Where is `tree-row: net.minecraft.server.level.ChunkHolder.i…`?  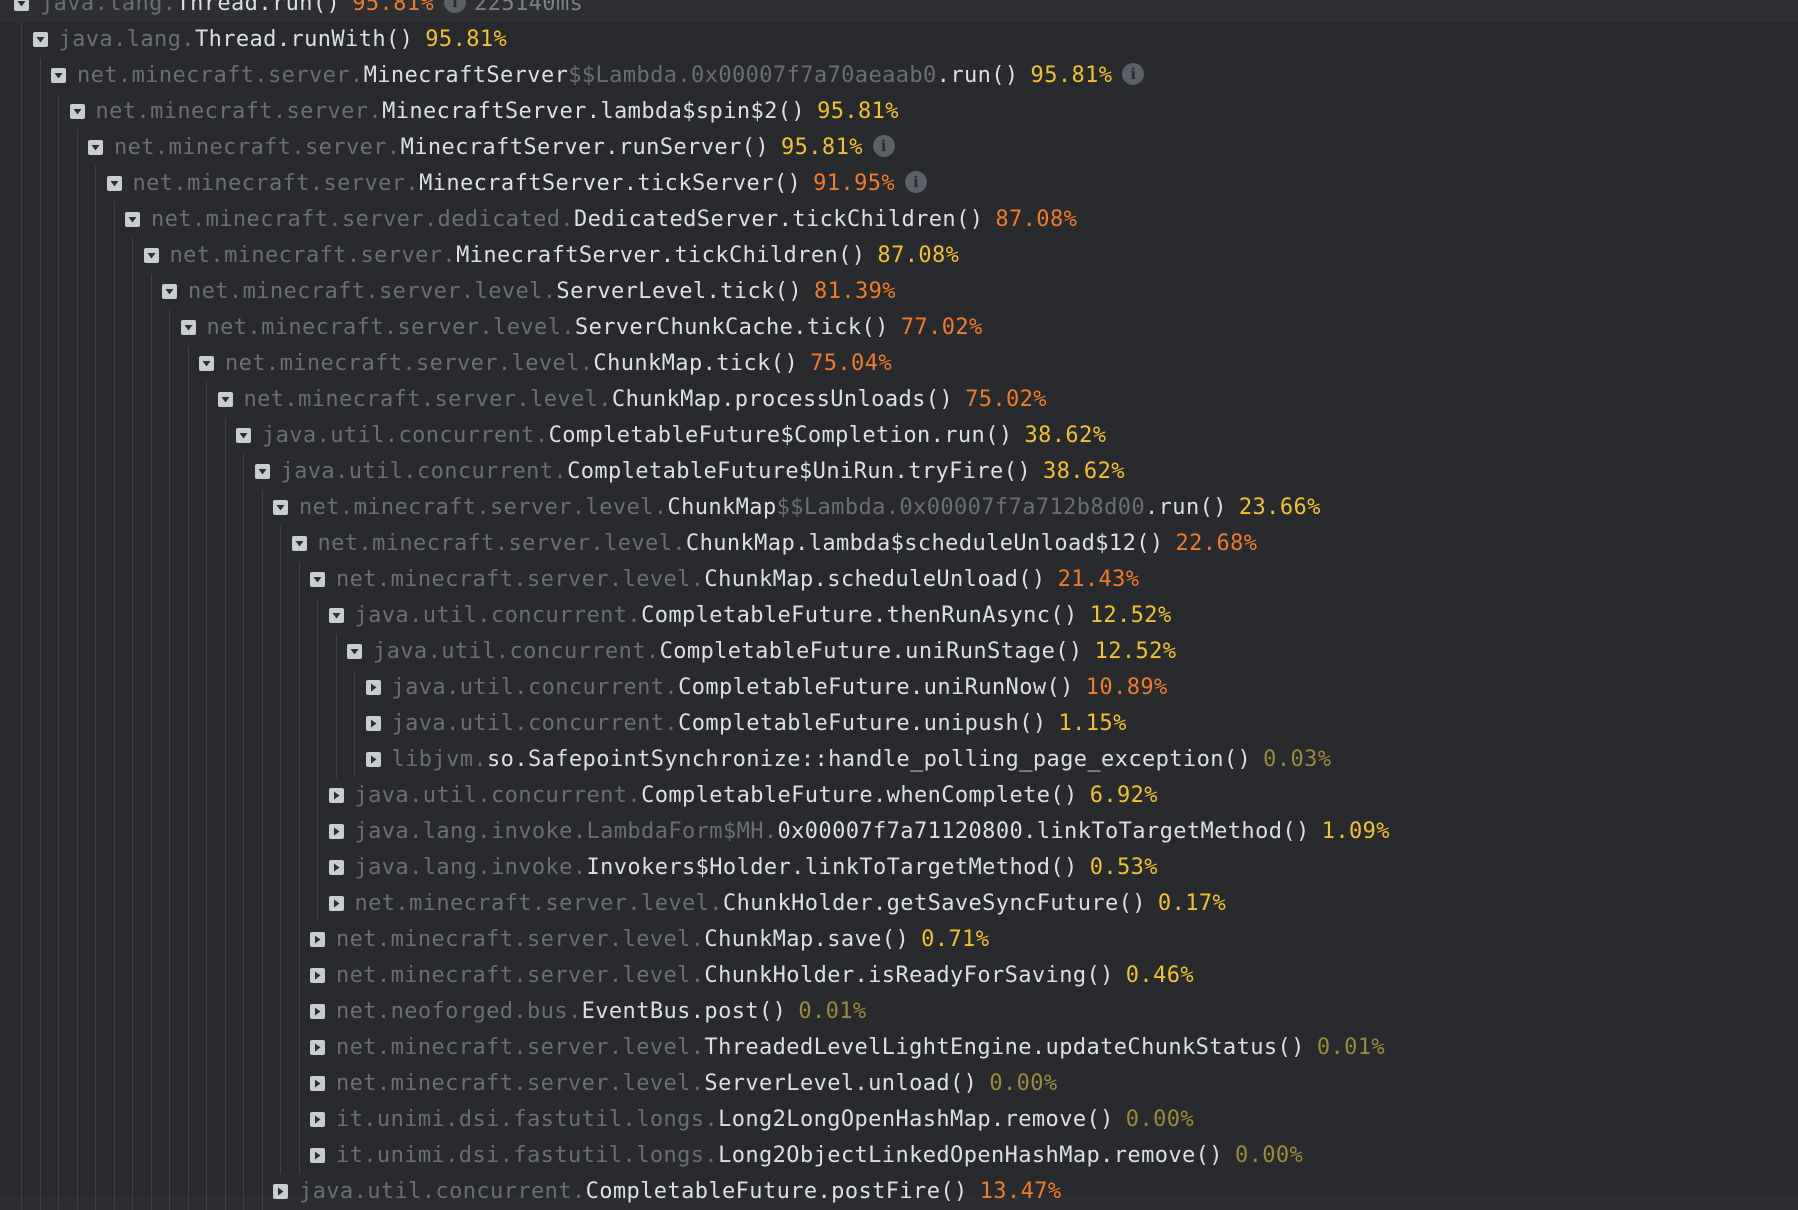
tree-row: net.minecraft.server.level.ChunkHolder.i… is located at coordinates (899, 976).